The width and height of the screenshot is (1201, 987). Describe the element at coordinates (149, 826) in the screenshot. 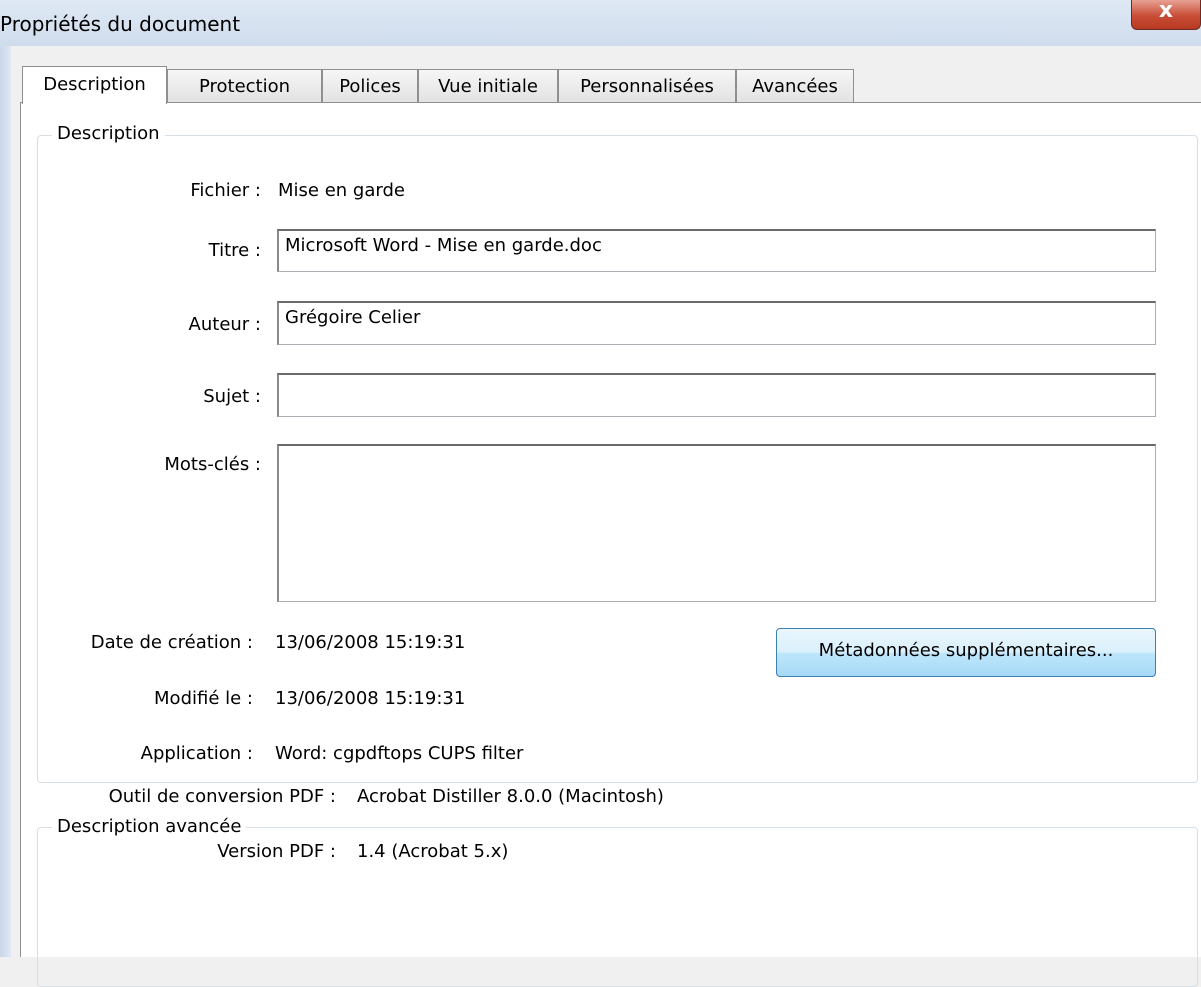

I see `advanced-description-group-label: Description avancée` at that location.